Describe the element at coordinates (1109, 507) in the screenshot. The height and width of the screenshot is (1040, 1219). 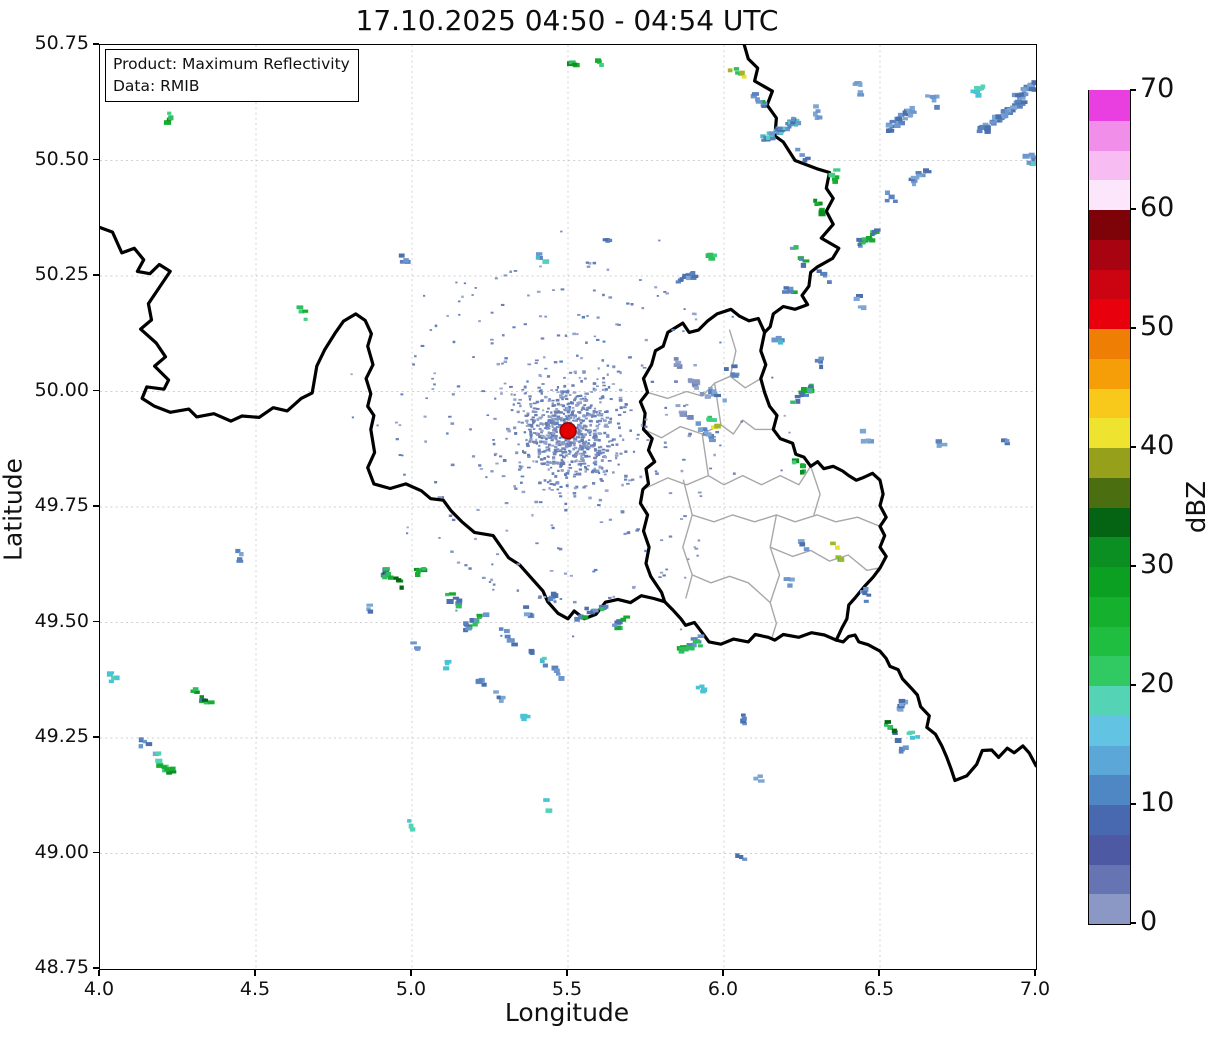
I see `colorbar` at that location.